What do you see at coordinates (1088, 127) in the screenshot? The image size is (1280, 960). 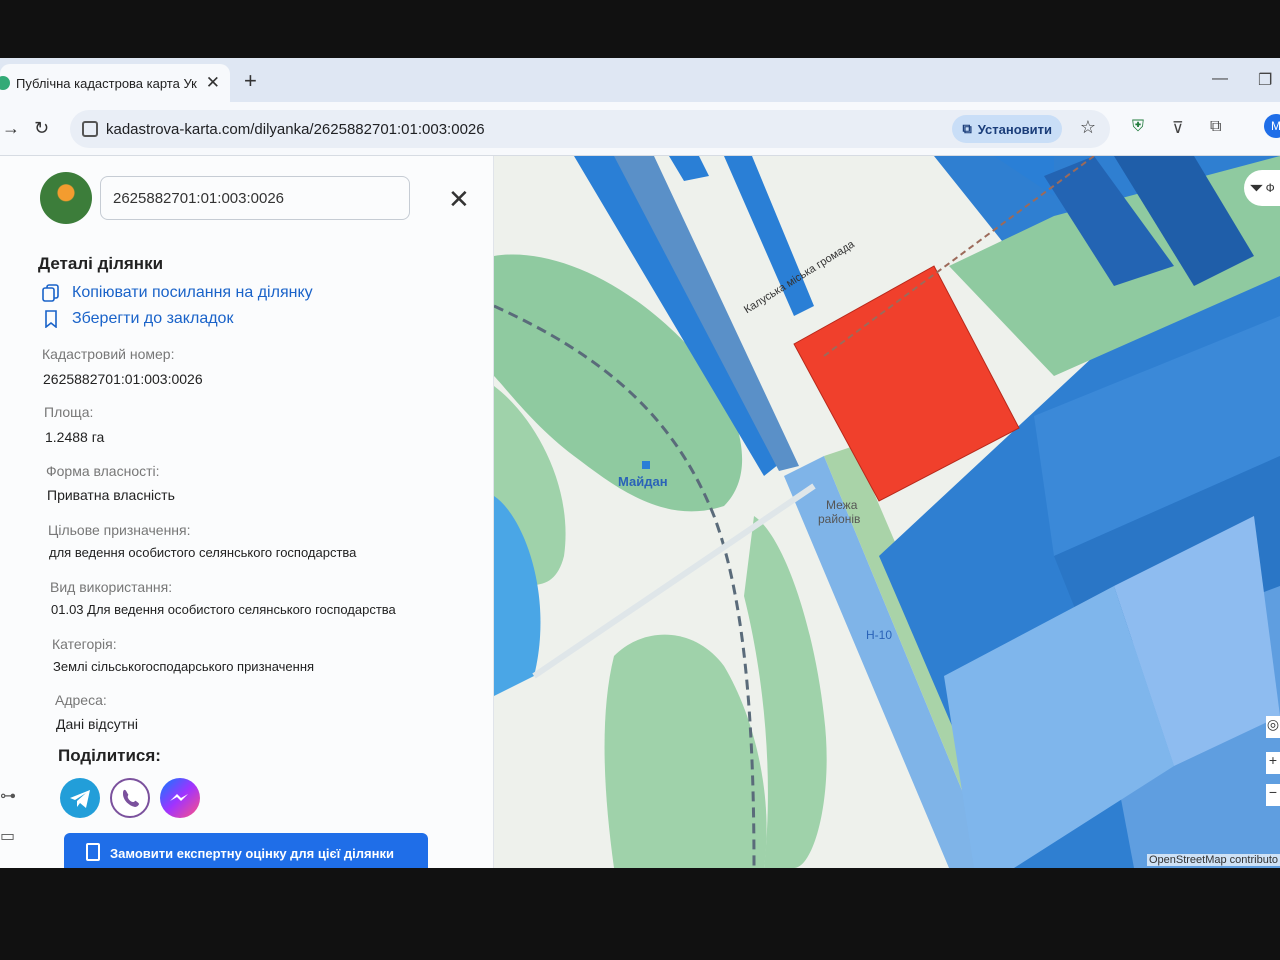 I see `bookmark-star-icon: ☆` at bounding box center [1088, 127].